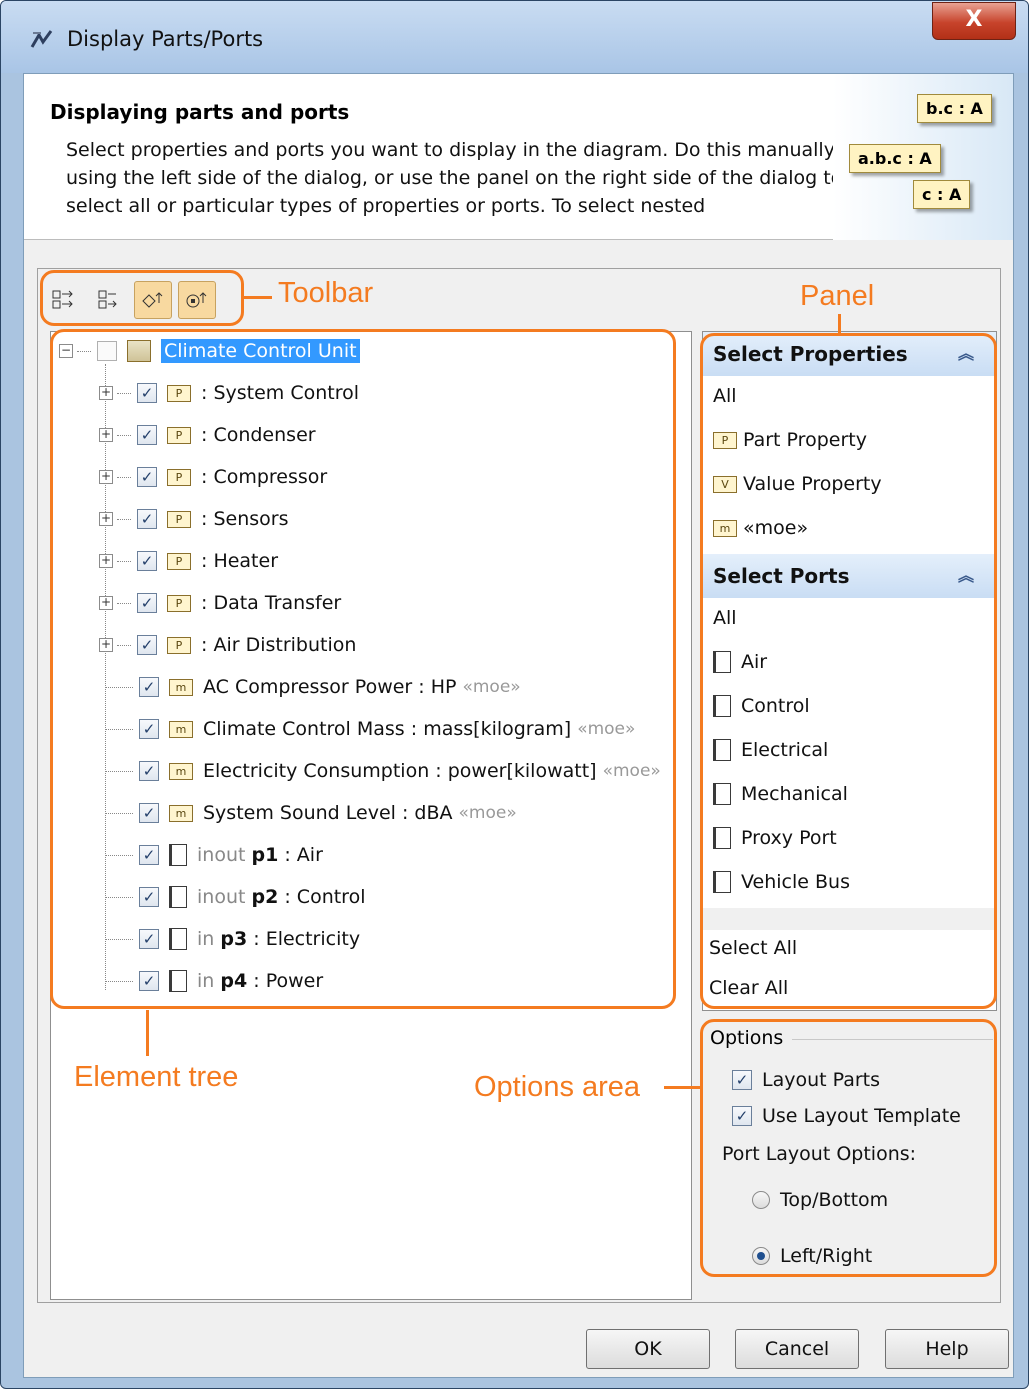 Image resolution: width=1029 pixels, height=1389 pixels. I want to click on header-illustration: b.c : A a.b.c : A c : A, so click(923, 157).